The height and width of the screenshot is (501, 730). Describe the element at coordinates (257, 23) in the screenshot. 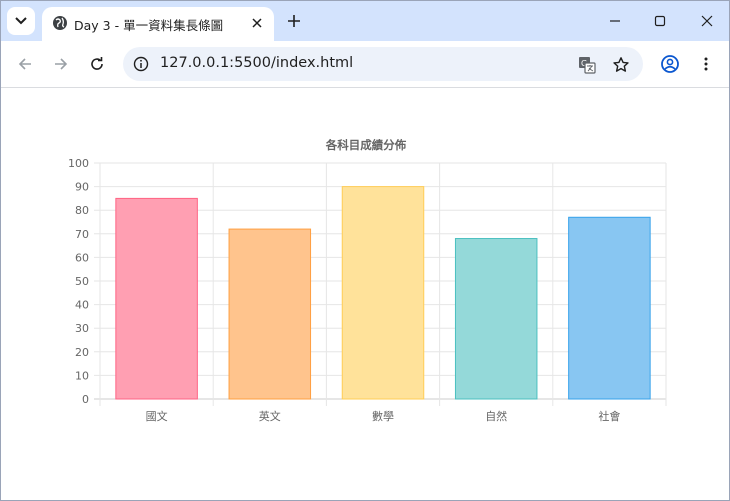

I see `close-icon` at that location.